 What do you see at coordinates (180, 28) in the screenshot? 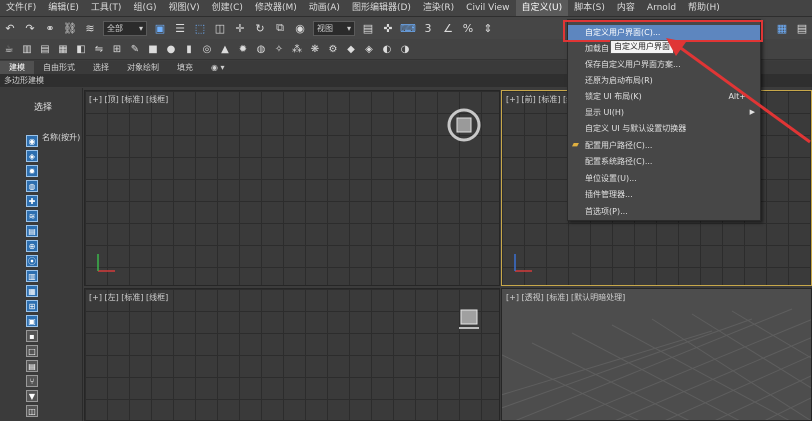
I see `select-by-name-icon: ☰` at bounding box center [180, 28].